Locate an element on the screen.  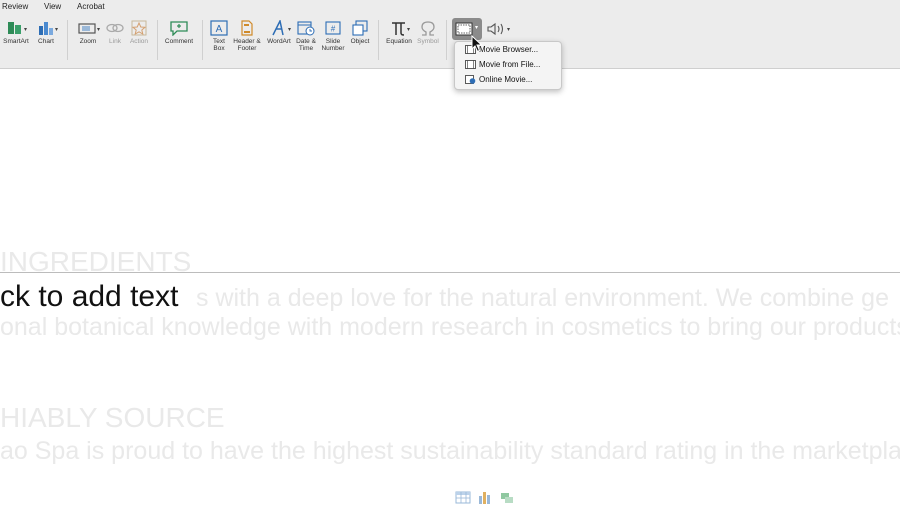
insert-chart-icon is located at coordinates (485, 497).